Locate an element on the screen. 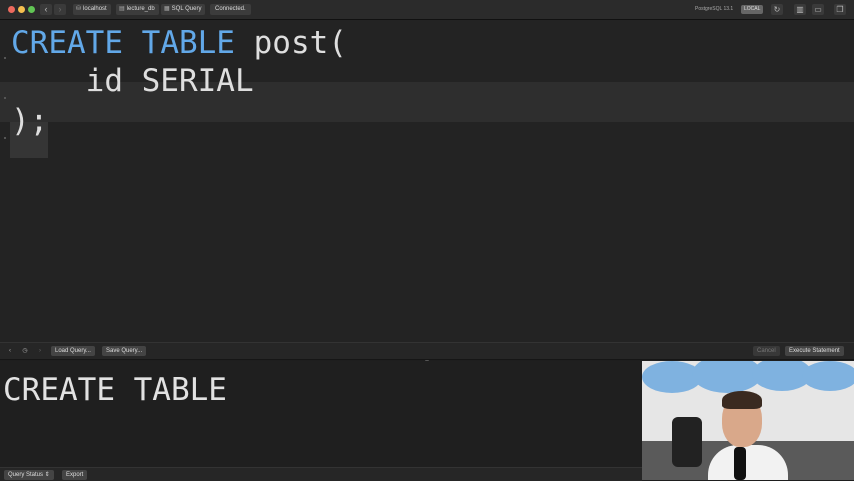 Image resolution: width=854 pixels, height=481 pixels. history-button: ◷ is located at coordinates (25, 351).